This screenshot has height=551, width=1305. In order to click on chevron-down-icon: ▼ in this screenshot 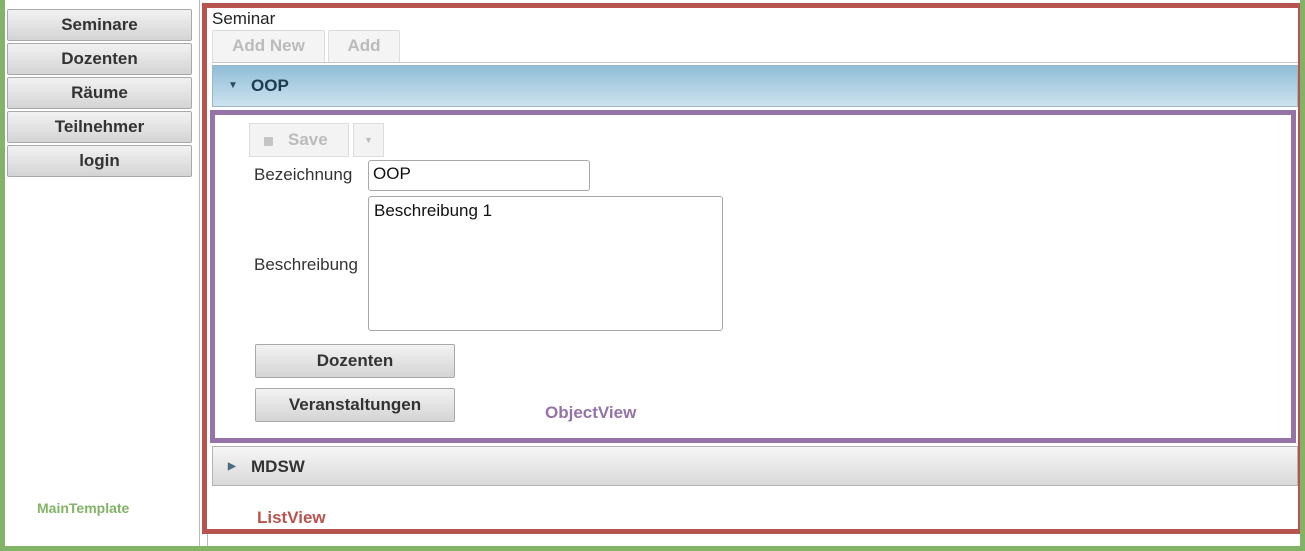, I will do `click(368, 140)`.